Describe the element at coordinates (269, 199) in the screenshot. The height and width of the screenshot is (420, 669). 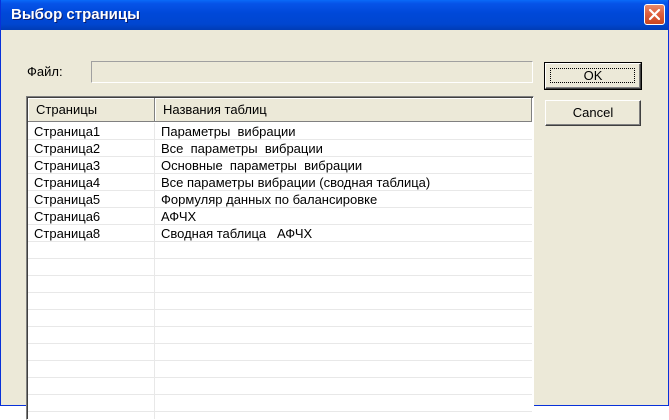
I see `table-name-cell: Формуляр данных по балансировке` at that location.